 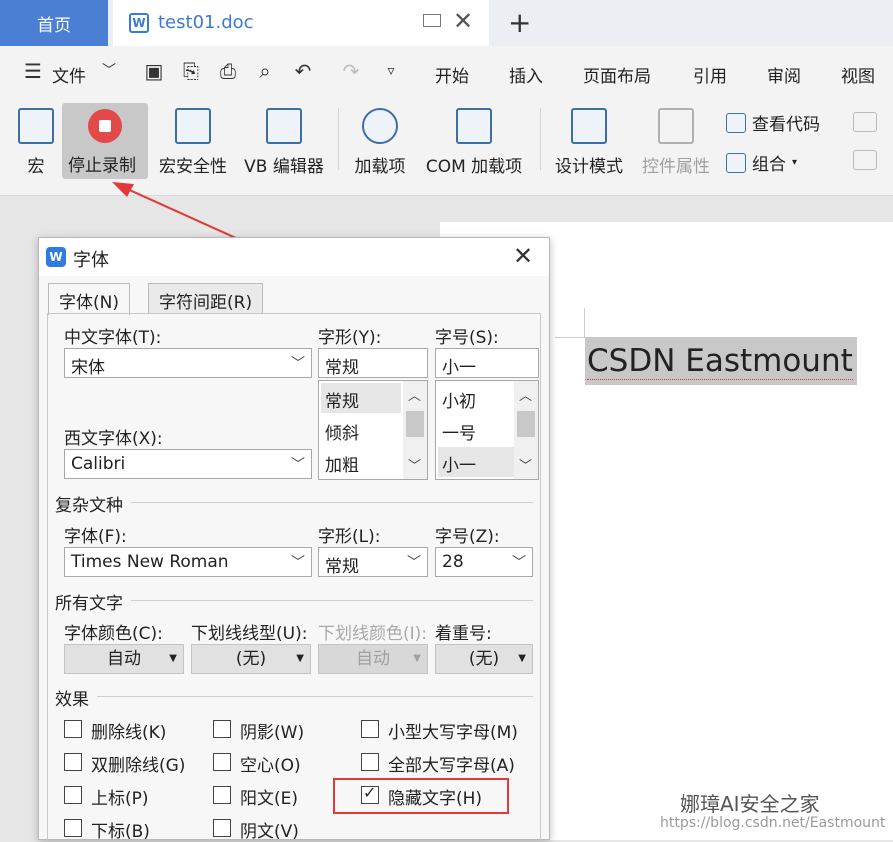 I want to click on macro-icon, so click(x=36, y=126).